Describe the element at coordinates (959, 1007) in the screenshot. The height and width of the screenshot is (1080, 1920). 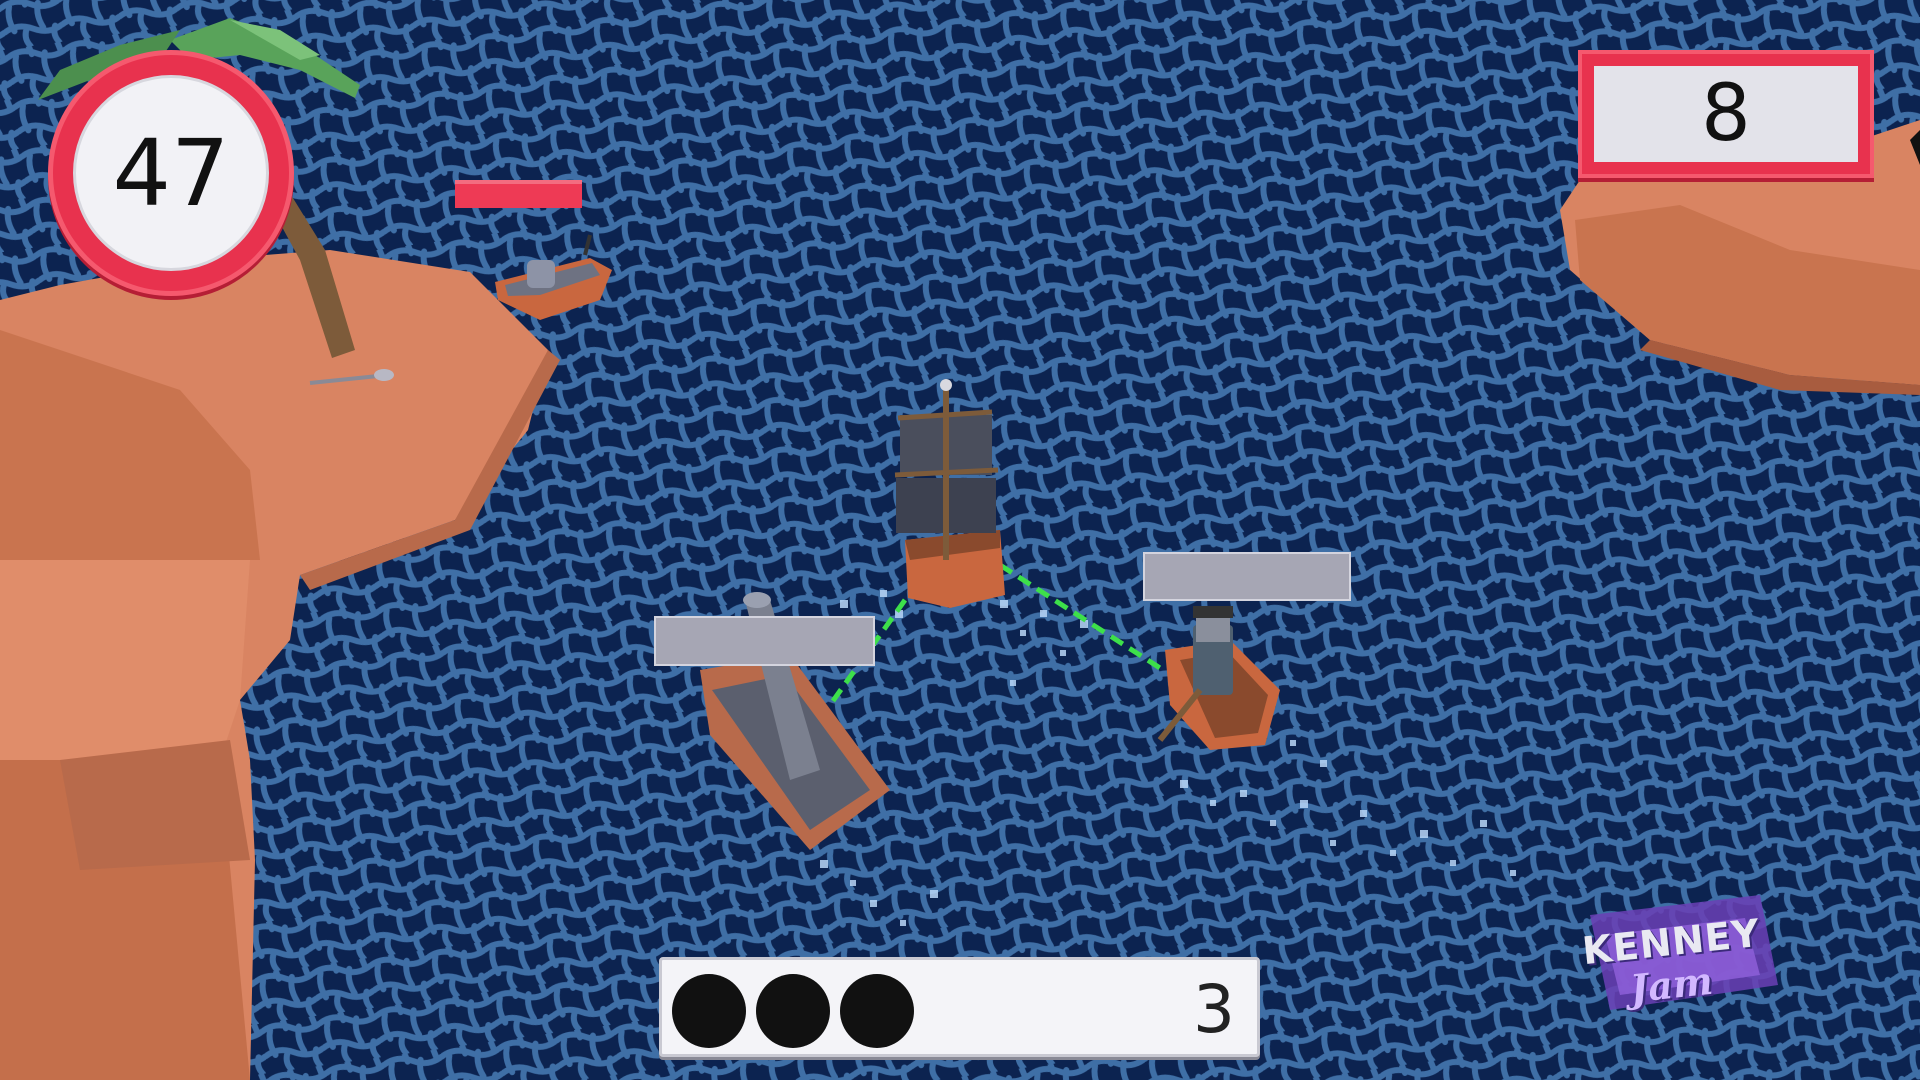
I see `ammo-bar: 3` at that location.